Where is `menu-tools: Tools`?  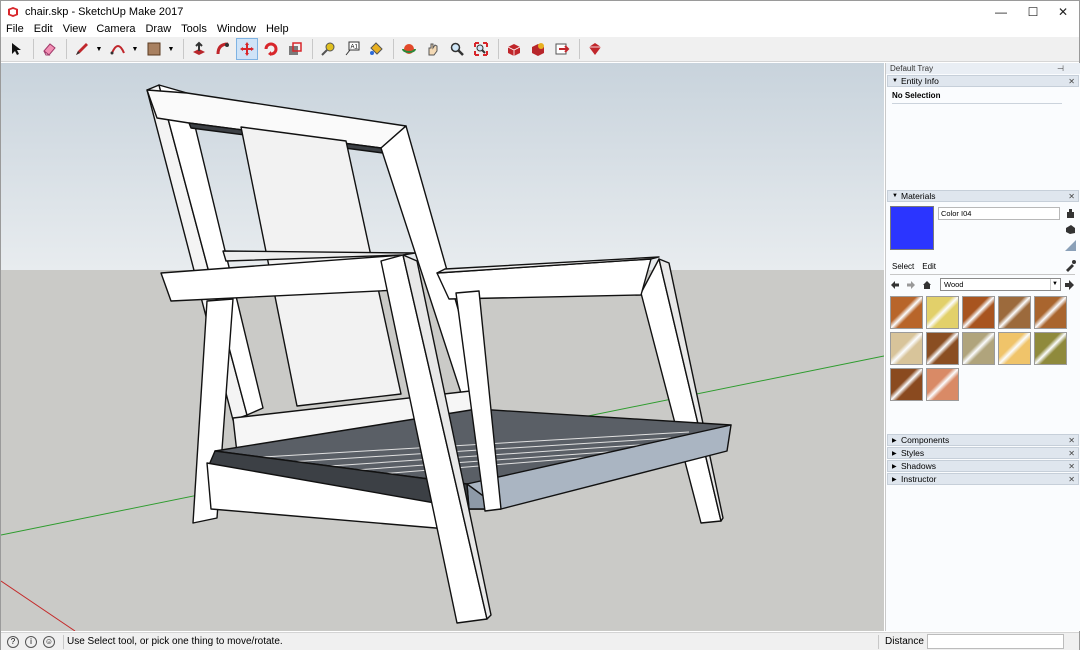 menu-tools: Tools is located at coordinates (194, 29).